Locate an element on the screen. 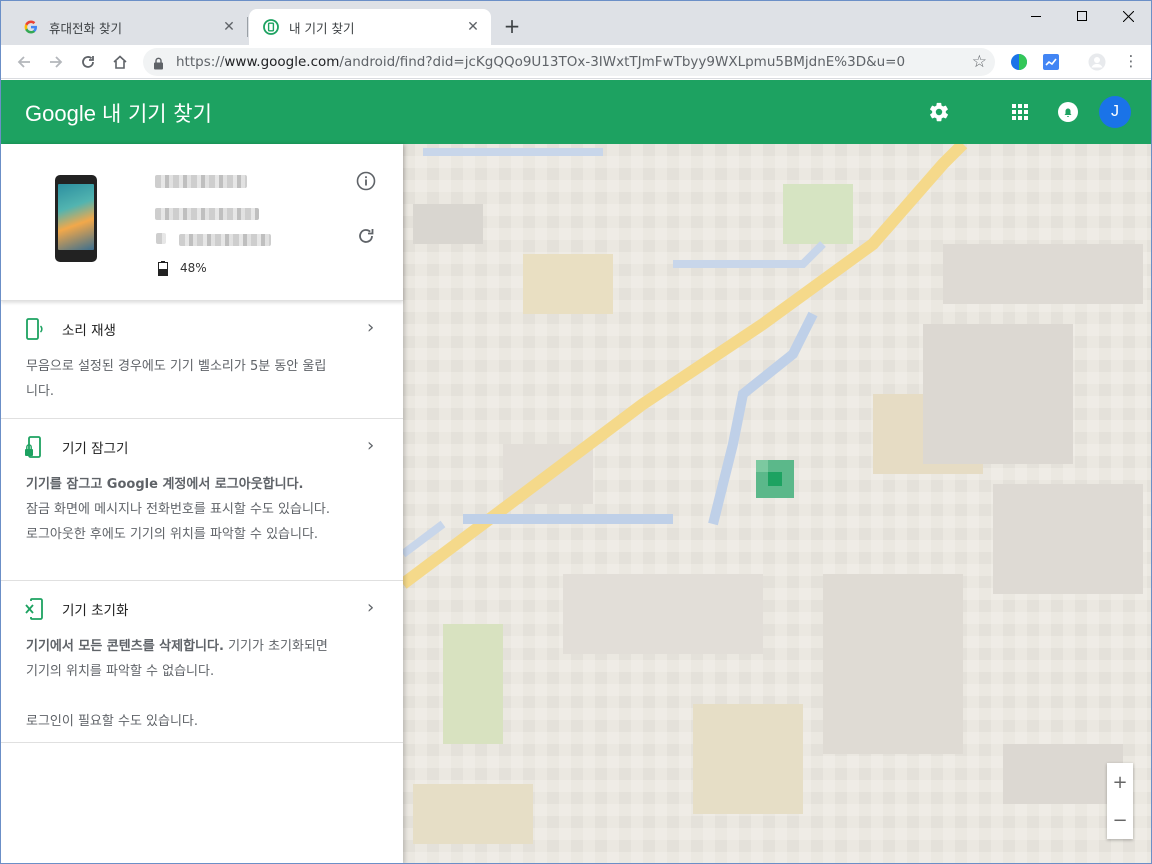 The image size is (1152, 864). app-brand: Google 내 기기 찾기 is located at coordinates (118, 113).